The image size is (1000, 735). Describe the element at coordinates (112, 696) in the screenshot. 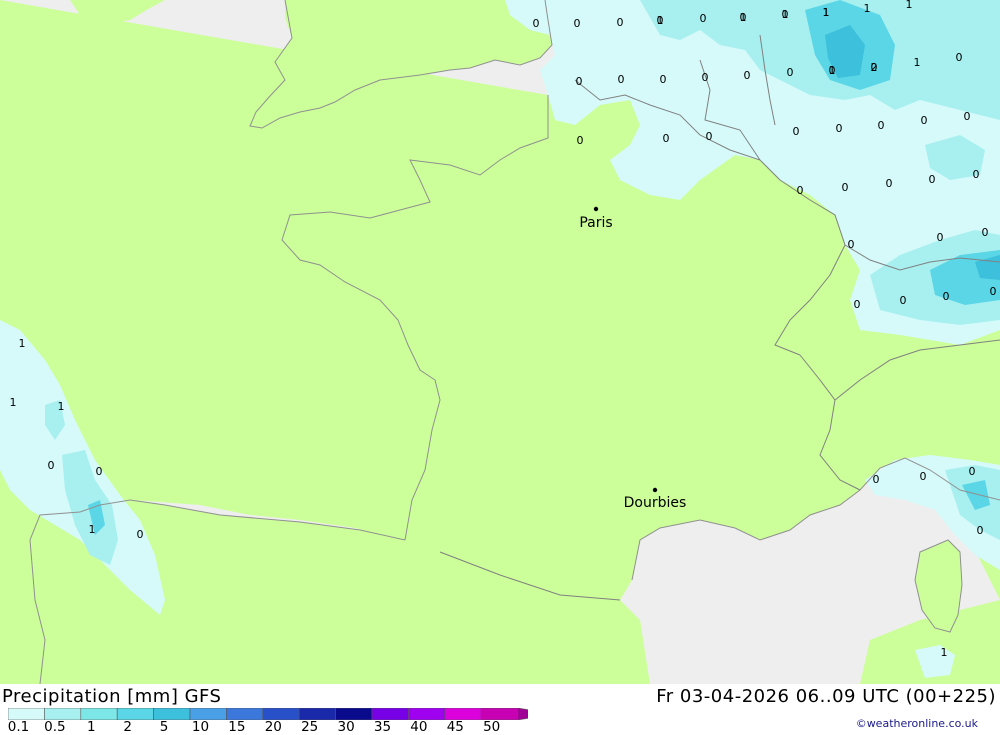

I see `map-title: Precipitation [mm] GFS` at that location.